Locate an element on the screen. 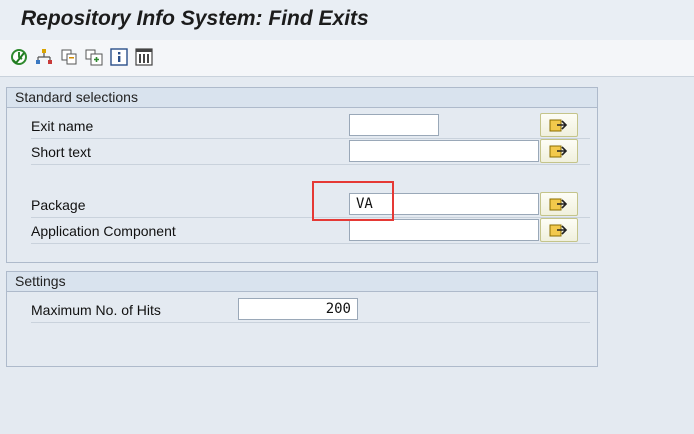 Image resolution: width=694 pixels, height=434 pixels. application-toolbar is located at coordinates (347, 58).